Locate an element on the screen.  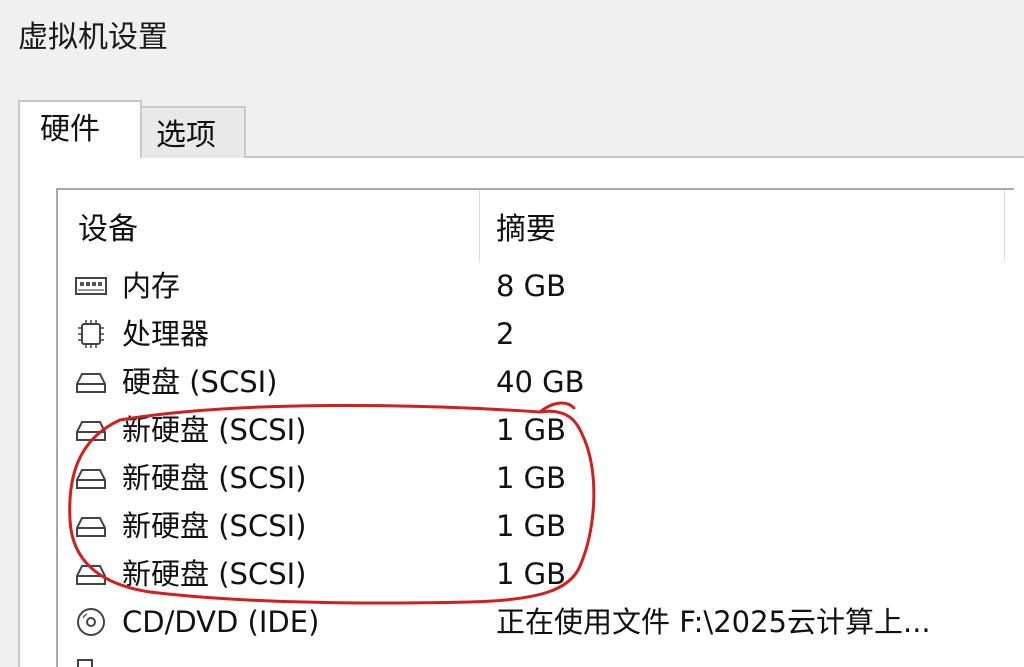
device-row-processor: 处理器 2 is located at coordinates (536, 334).